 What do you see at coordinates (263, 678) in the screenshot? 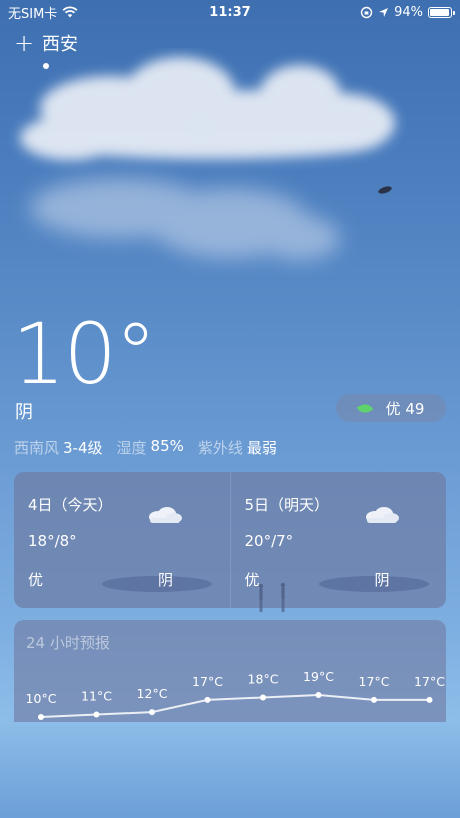
I see `hourly-temp-label: 18°C` at bounding box center [263, 678].